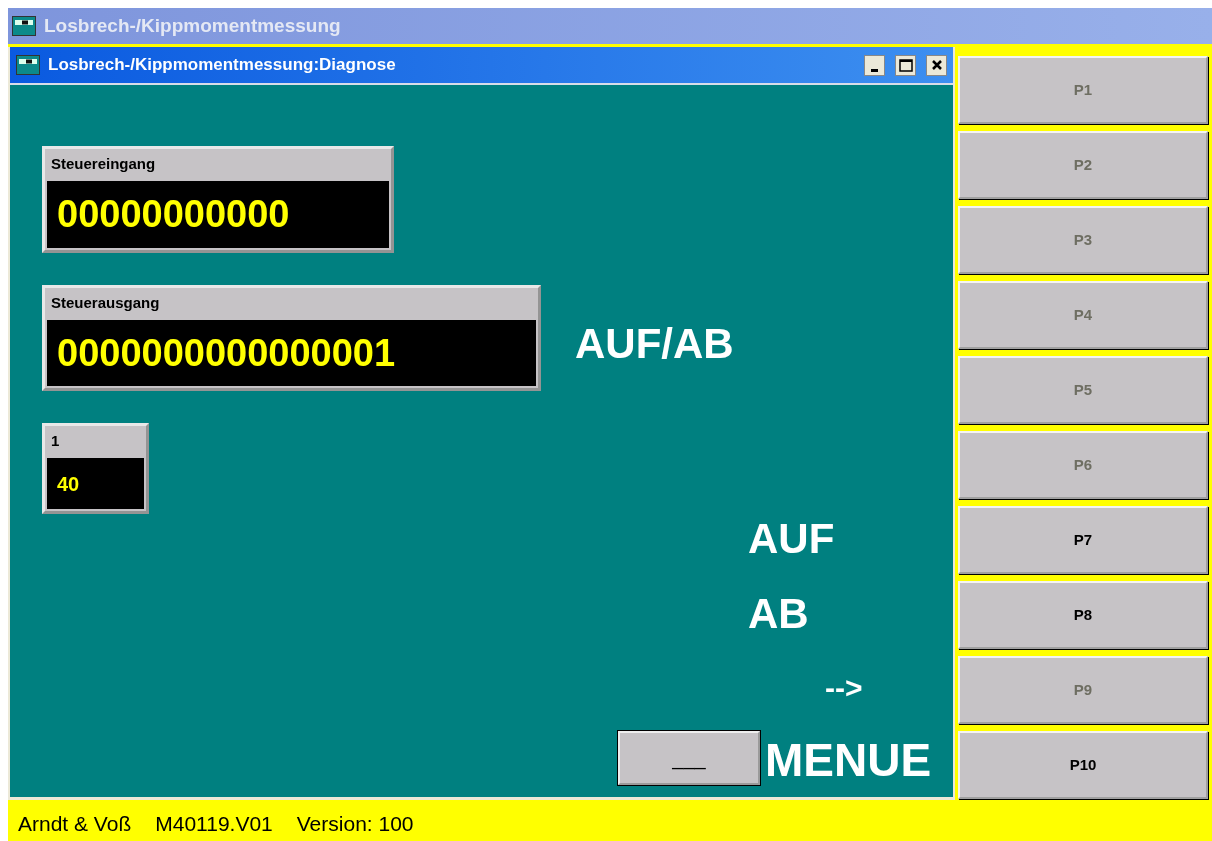 This screenshot has height=841, width=1212. What do you see at coordinates (214, 823) in the screenshot?
I see `status-text: M40119.V01` at bounding box center [214, 823].